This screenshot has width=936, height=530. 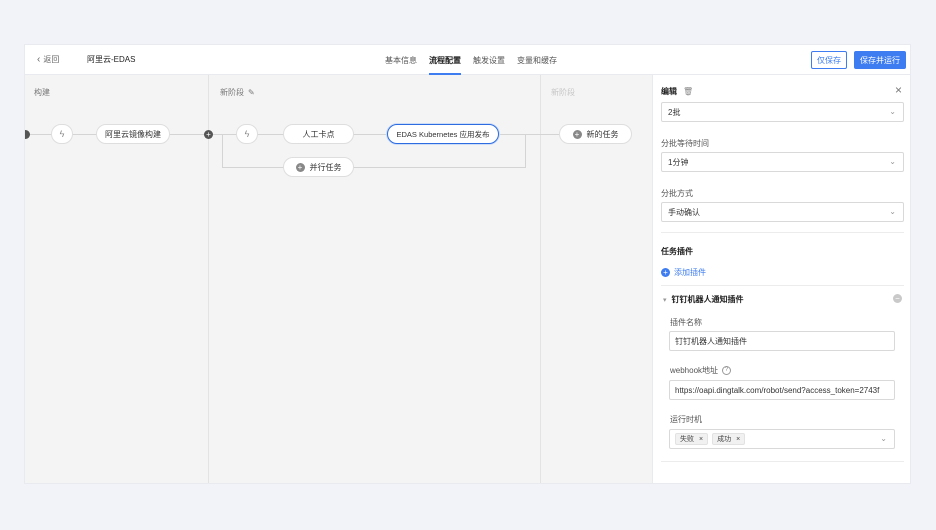 What do you see at coordinates (602, 134) in the screenshot?
I see `new-task-label: 新的任务` at bounding box center [602, 134].